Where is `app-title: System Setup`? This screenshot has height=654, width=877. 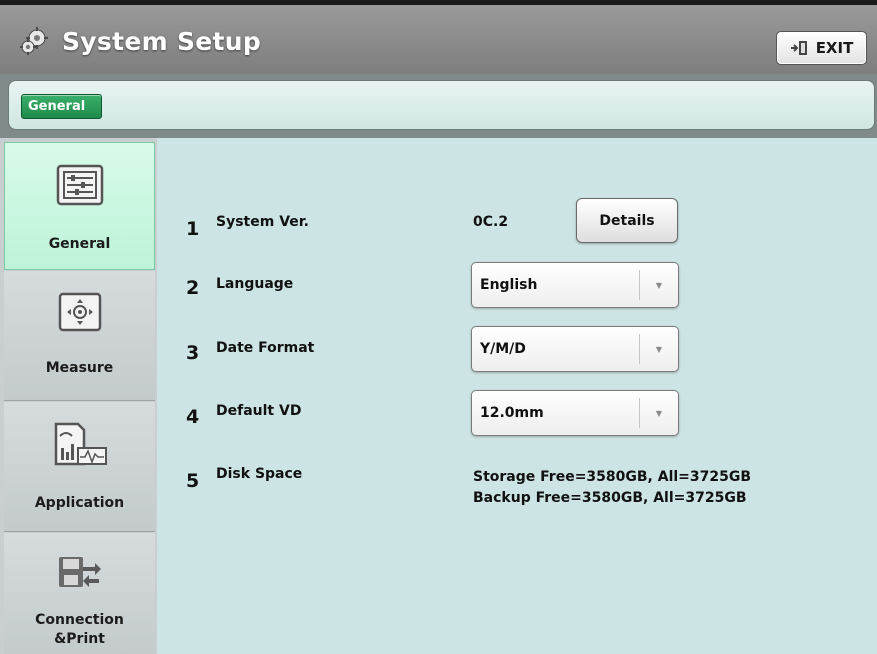 app-title: System Setup is located at coordinates (162, 41).